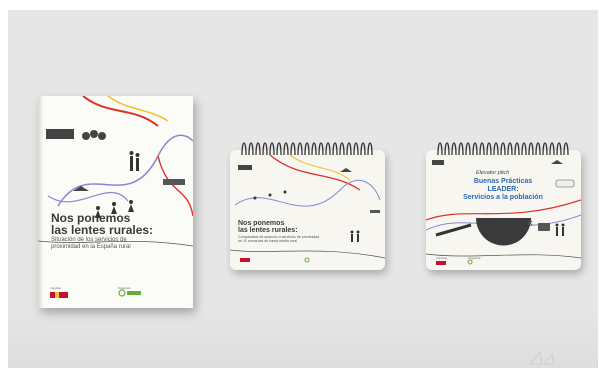  What do you see at coordinates (102, 224) in the screenshot?
I see `book-title: Nos ponemos las lentes rurales:` at bounding box center [102, 224].